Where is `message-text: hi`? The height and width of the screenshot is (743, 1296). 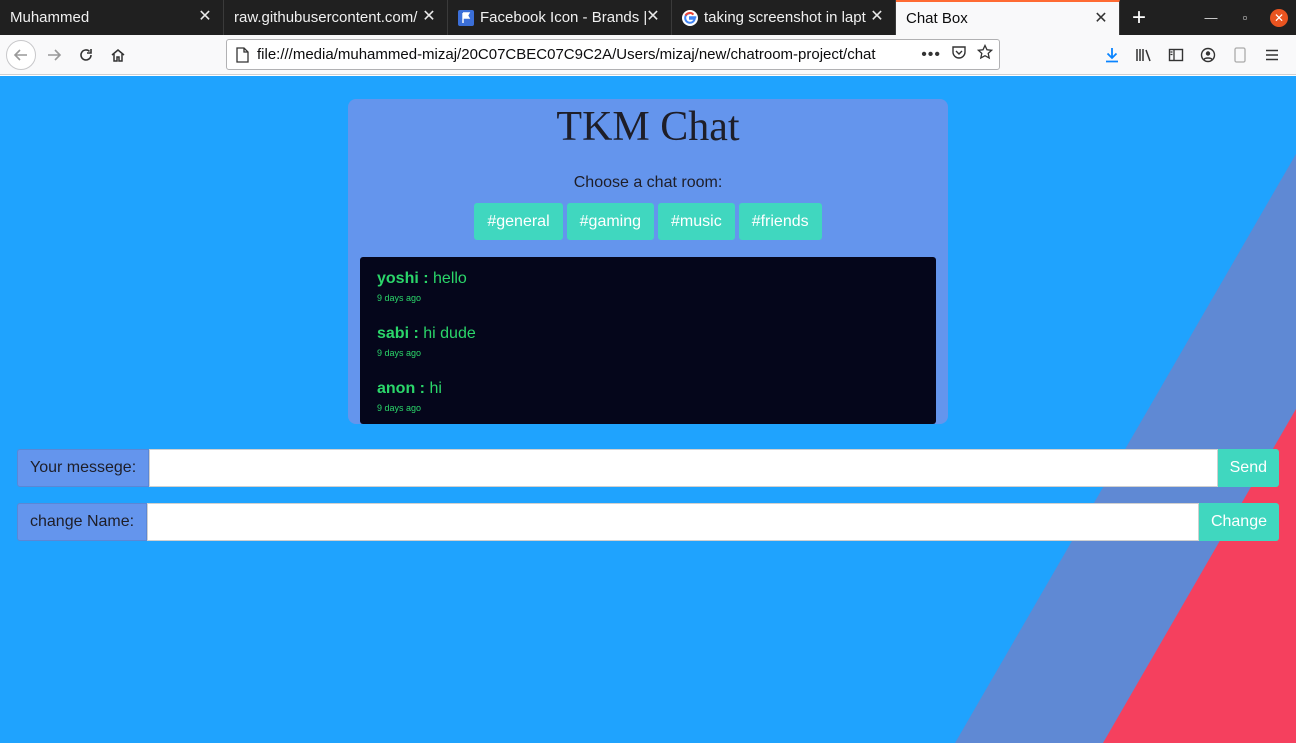
message-text: hi is located at coordinates (435, 388).